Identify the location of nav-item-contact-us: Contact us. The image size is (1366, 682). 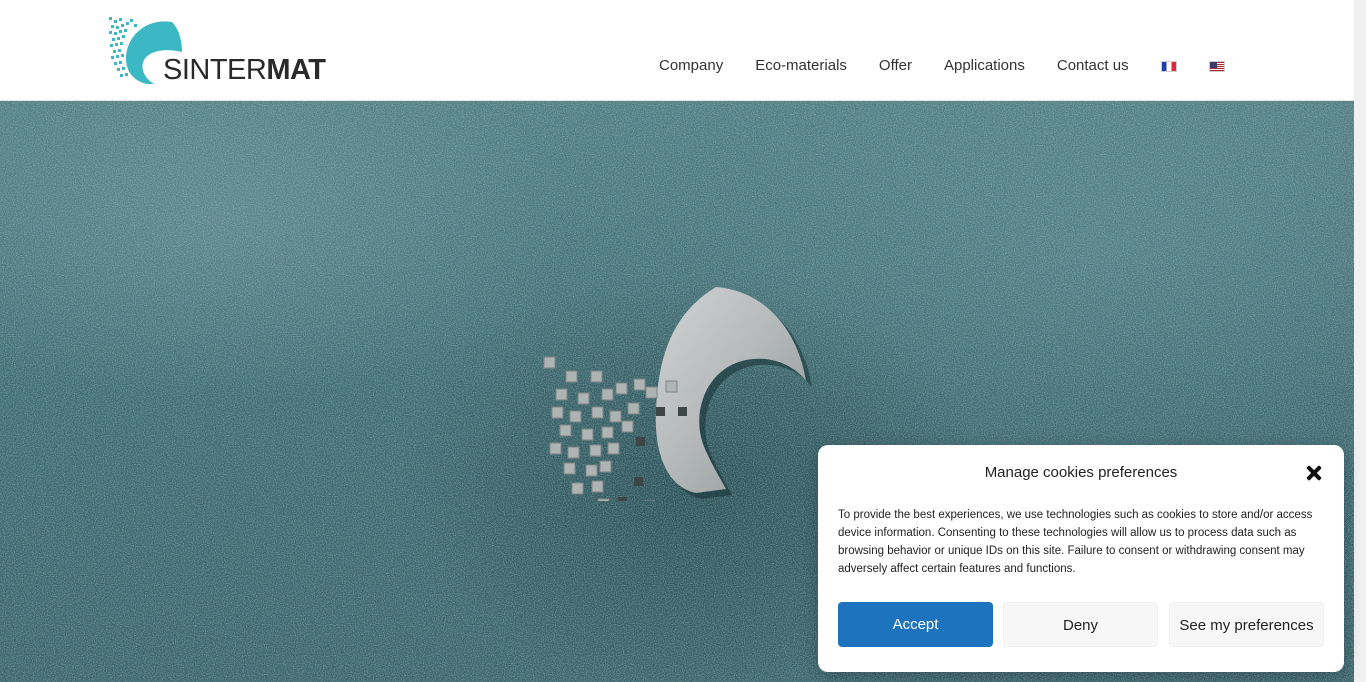
(1093, 66).